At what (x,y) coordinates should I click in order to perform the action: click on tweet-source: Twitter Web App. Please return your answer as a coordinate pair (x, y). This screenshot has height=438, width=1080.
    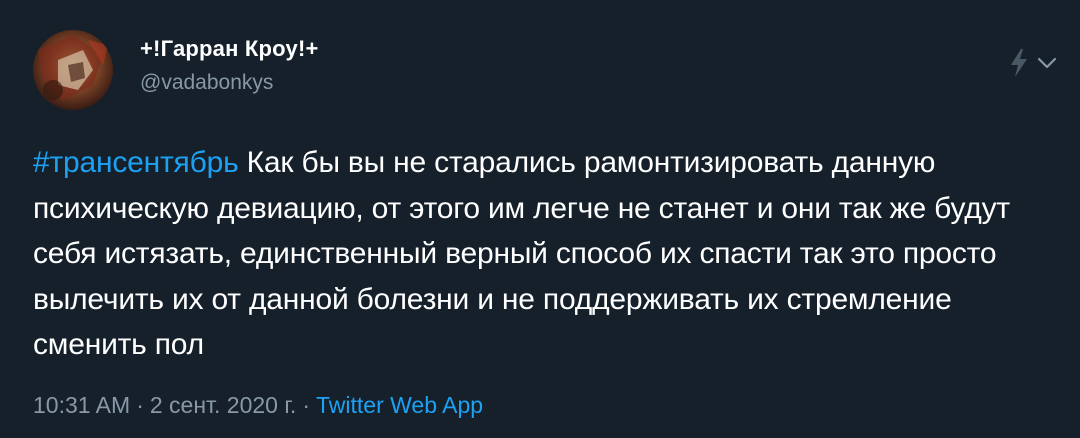
    Looking at the image, I should click on (399, 405).